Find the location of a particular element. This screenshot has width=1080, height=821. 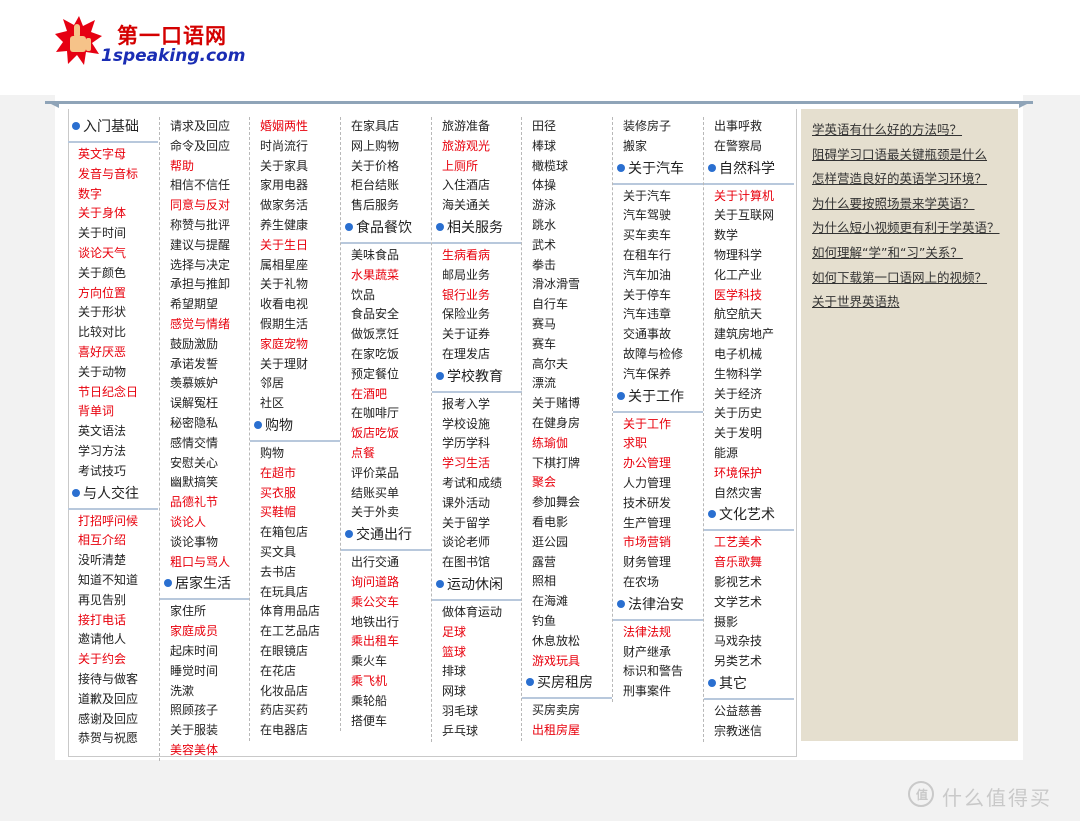

topic-link: 关于礼物 is located at coordinates (295, 285).